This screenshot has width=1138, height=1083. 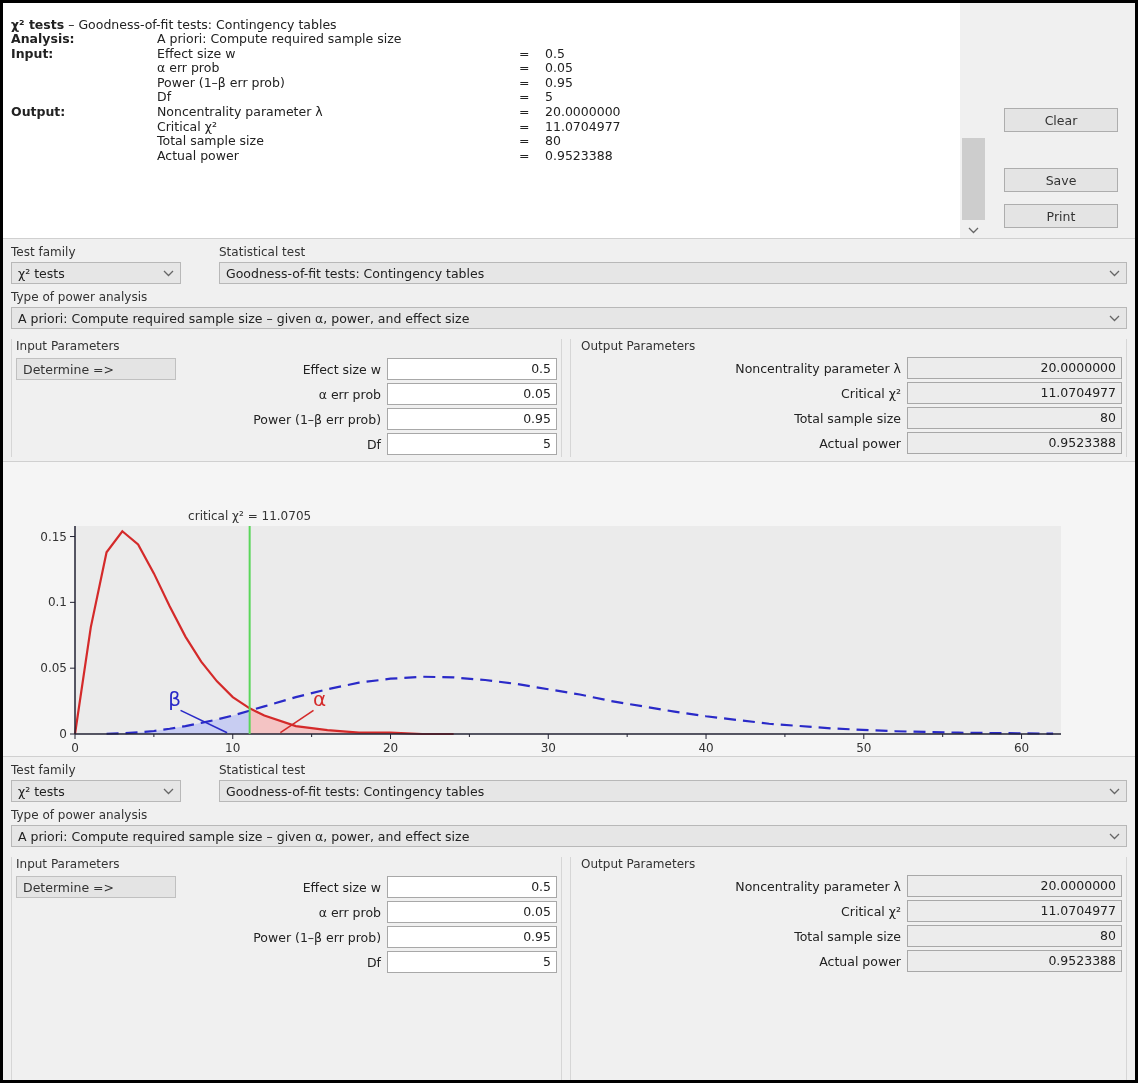 What do you see at coordinates (189, 68) in the screenshot?
I see `log-item: α err prob` at bounding box center [189, 68].